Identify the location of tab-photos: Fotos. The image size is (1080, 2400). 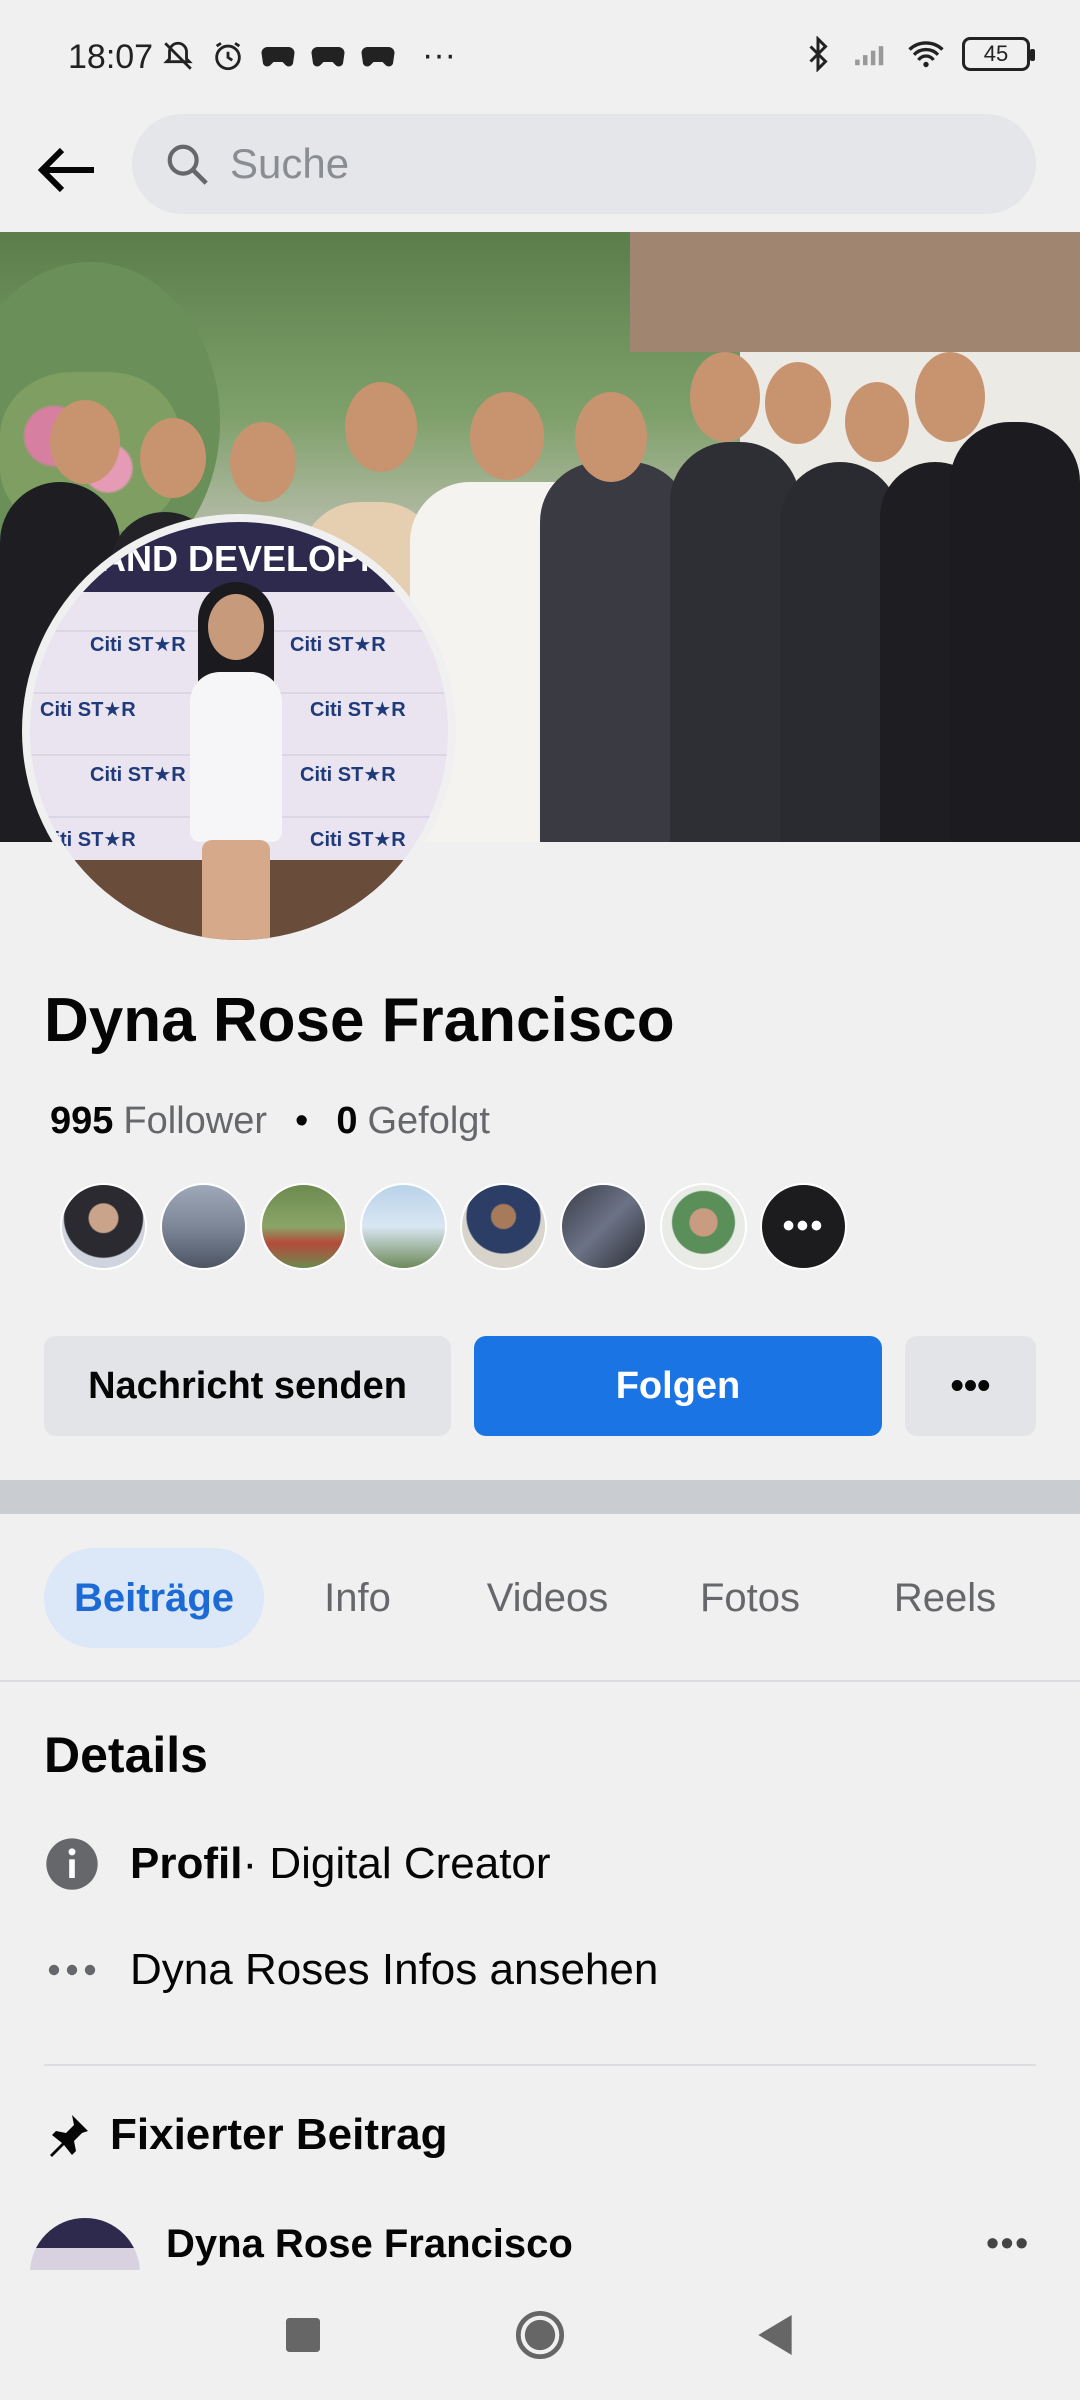
(750, 1598).